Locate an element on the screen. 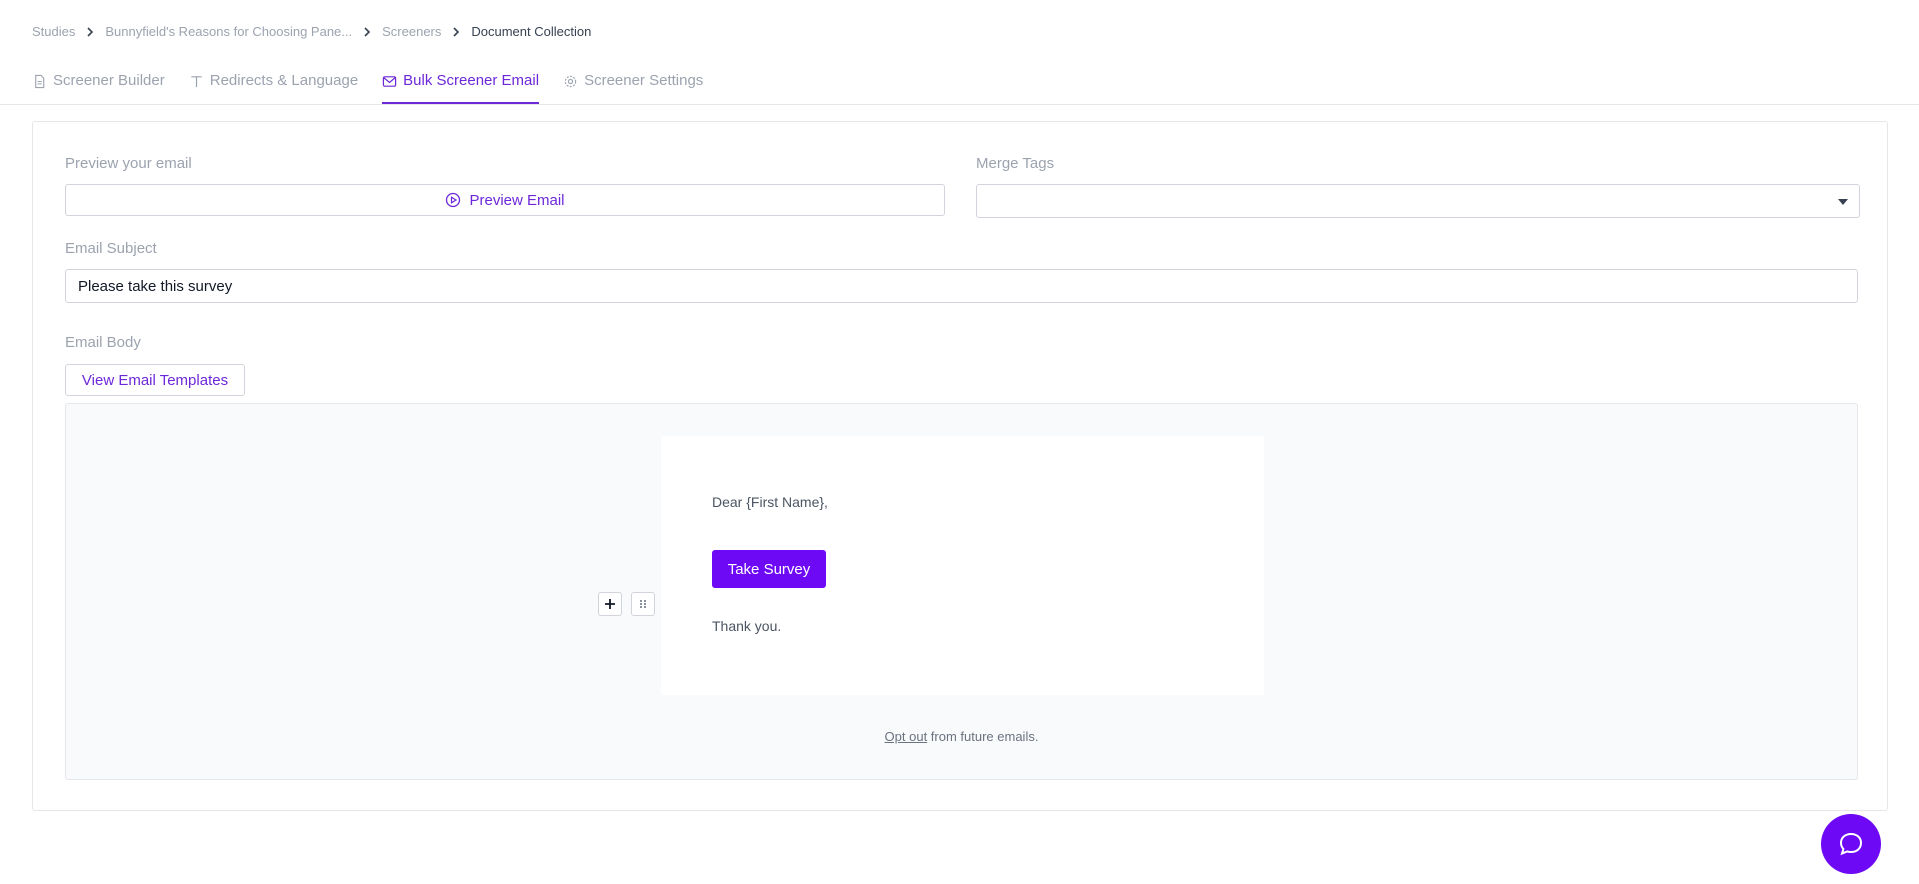  email-greeting: Dear {First Name}, is located at coordinates (770, 502).